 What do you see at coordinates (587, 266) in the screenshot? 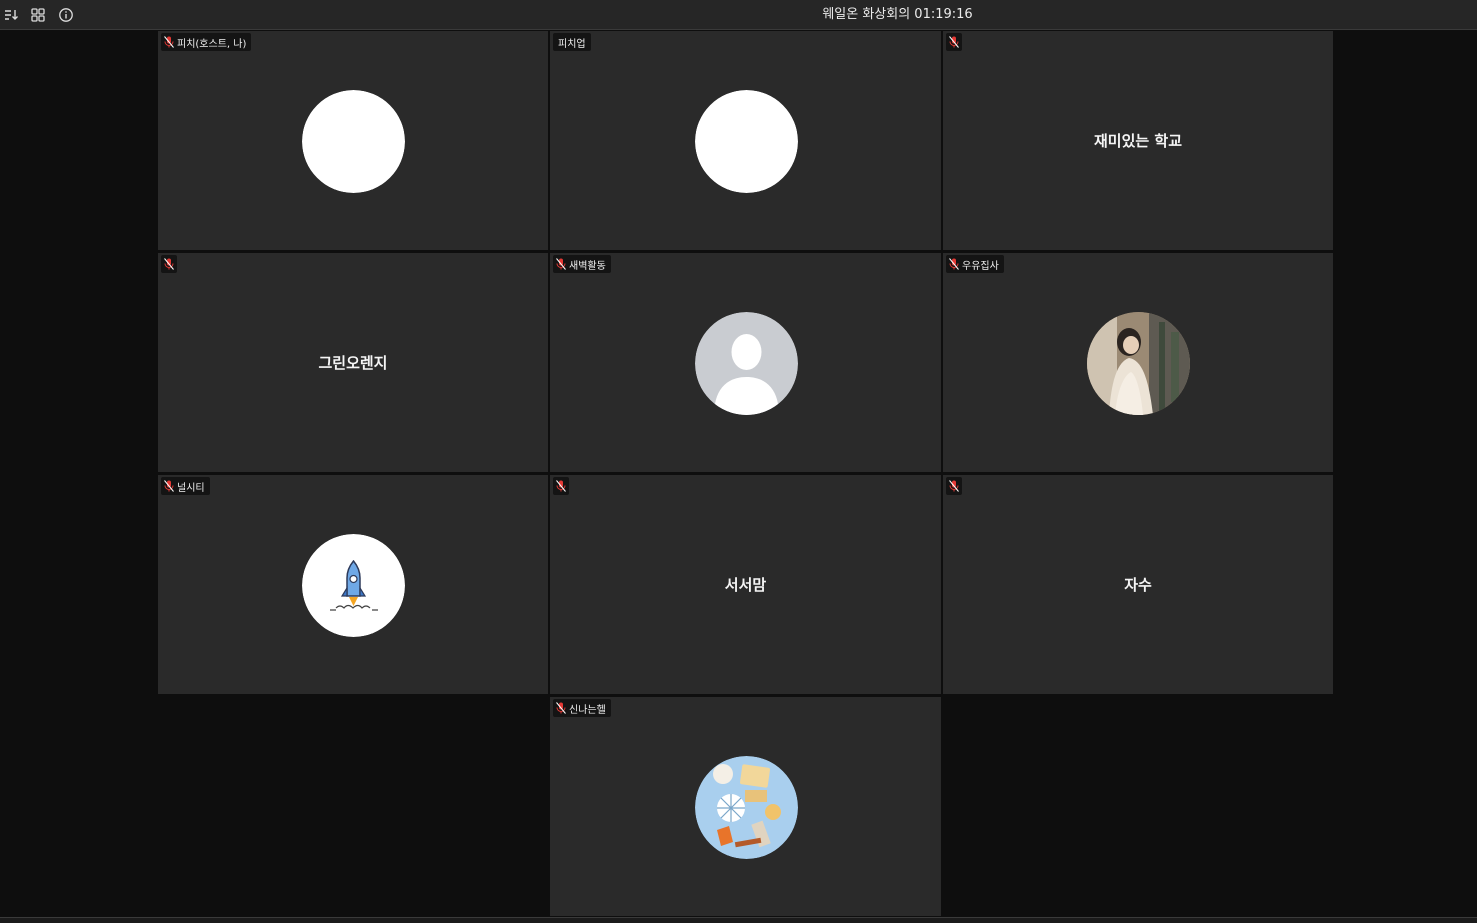
I see `participant-name: 새벽활동` at bounding box center [587, 266].